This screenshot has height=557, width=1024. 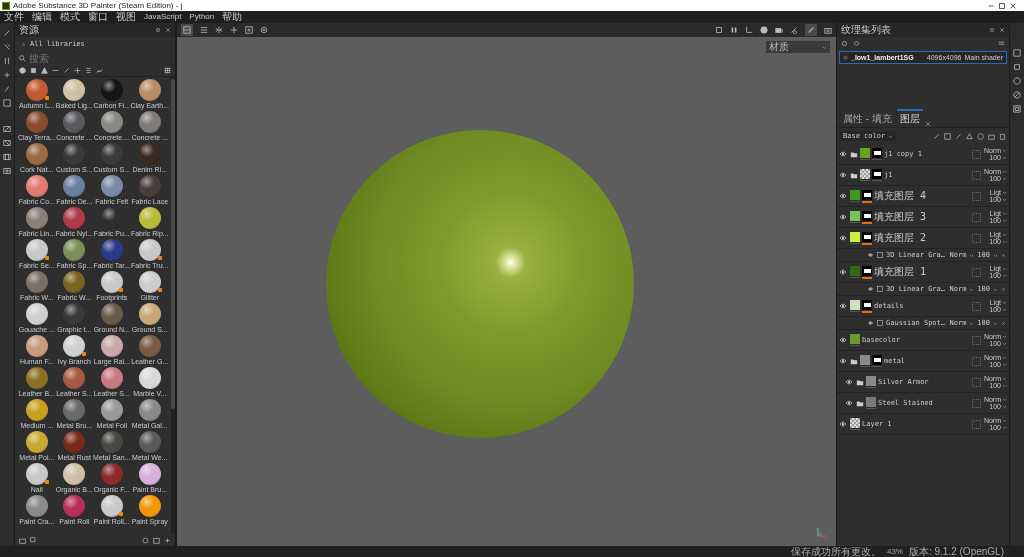 I want to click on settings-icon, so click(x=264, y=30).